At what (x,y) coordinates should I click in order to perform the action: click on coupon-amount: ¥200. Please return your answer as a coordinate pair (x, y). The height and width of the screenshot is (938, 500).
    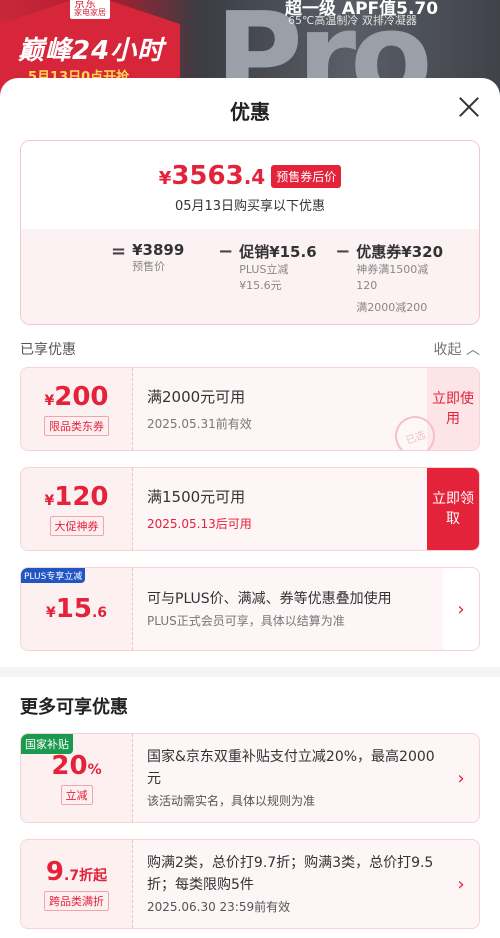
    Looking at the image, I should click on (76, 397).